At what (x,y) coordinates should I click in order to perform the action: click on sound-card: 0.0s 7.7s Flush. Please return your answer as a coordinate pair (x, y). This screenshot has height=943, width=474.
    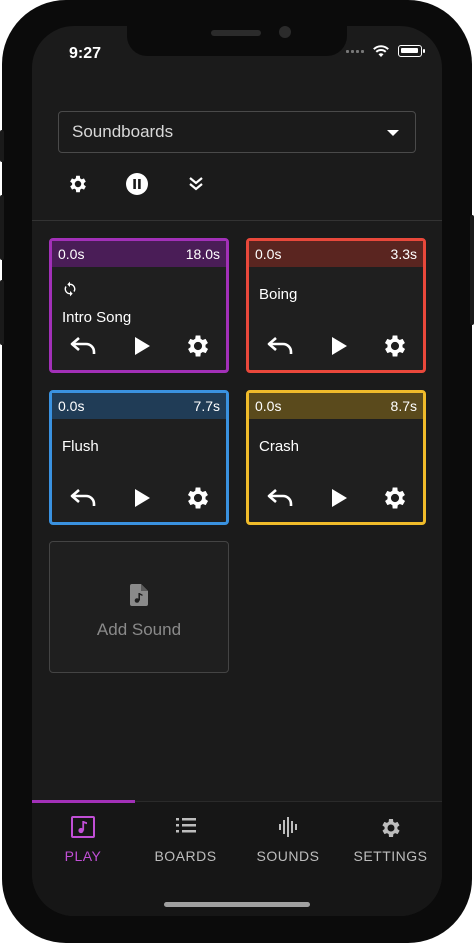
    Looking at the image, I should click on (139, 457).